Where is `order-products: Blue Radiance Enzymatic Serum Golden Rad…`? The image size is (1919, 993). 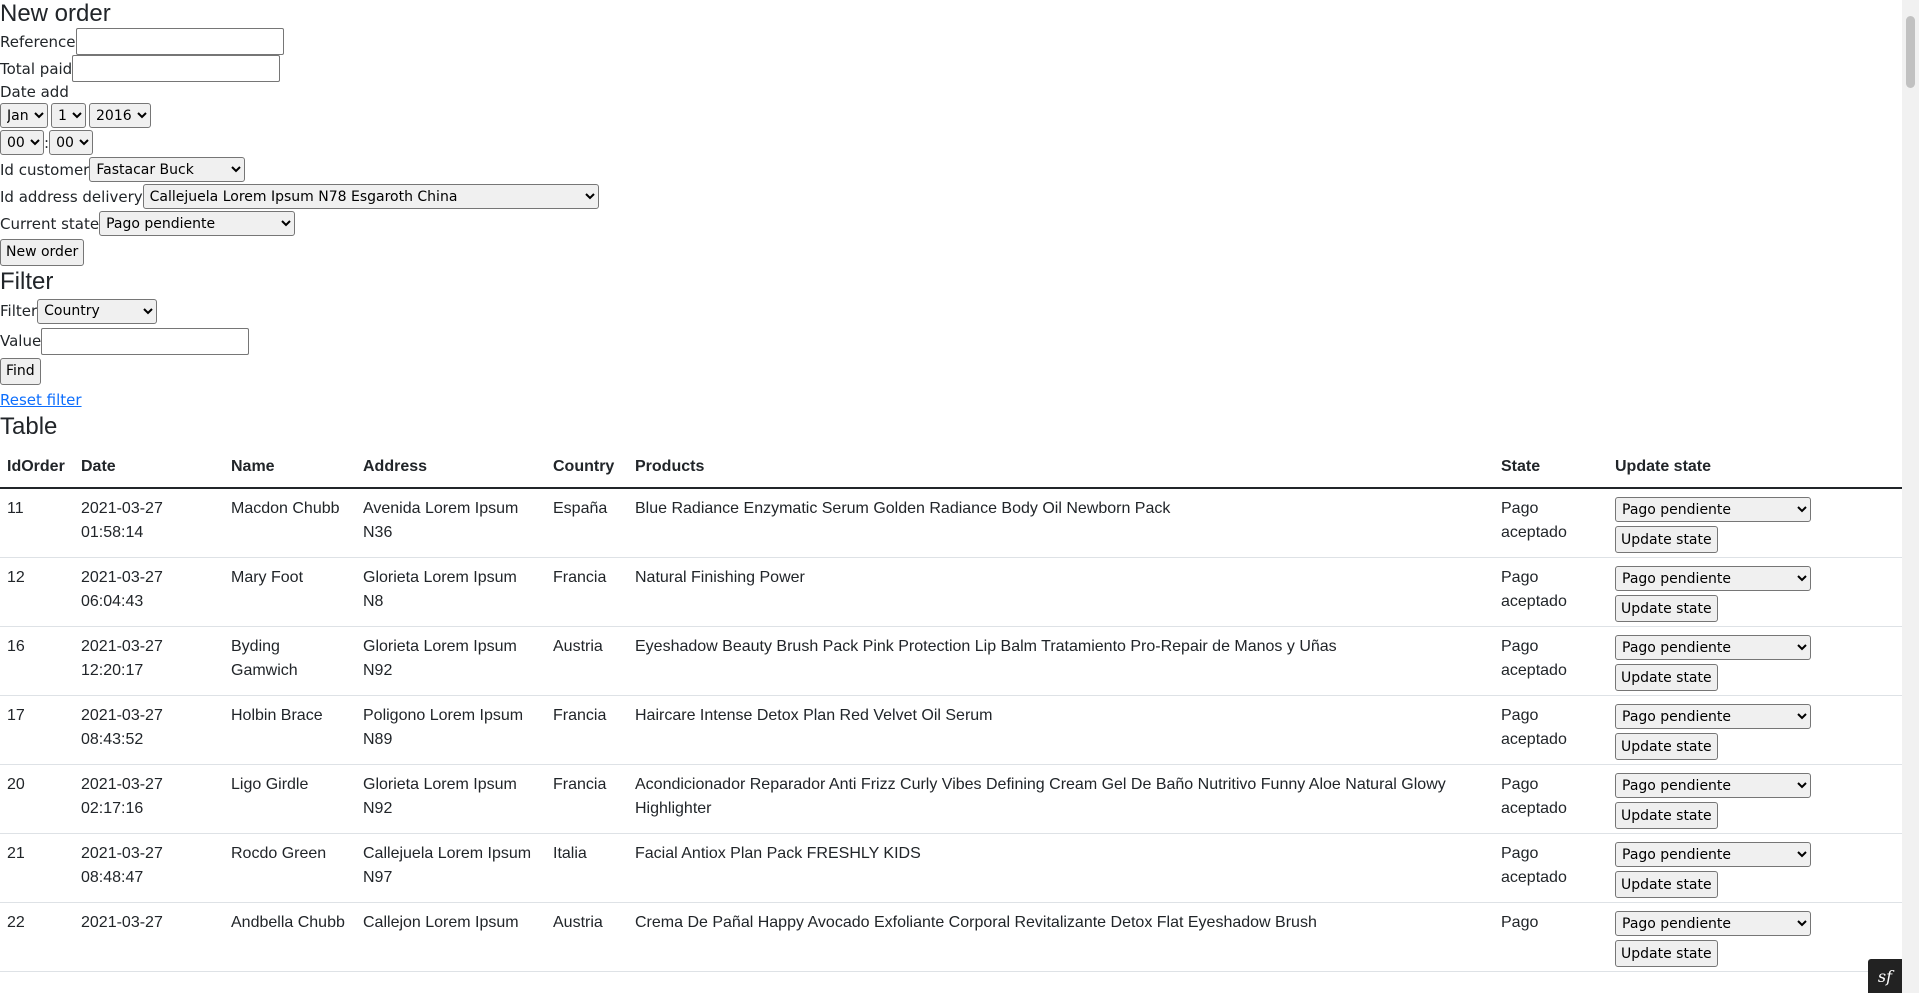
order-products: Blue Radiance Enzymatic Serum Golden Rad… is located at coordinates (1061, 523).